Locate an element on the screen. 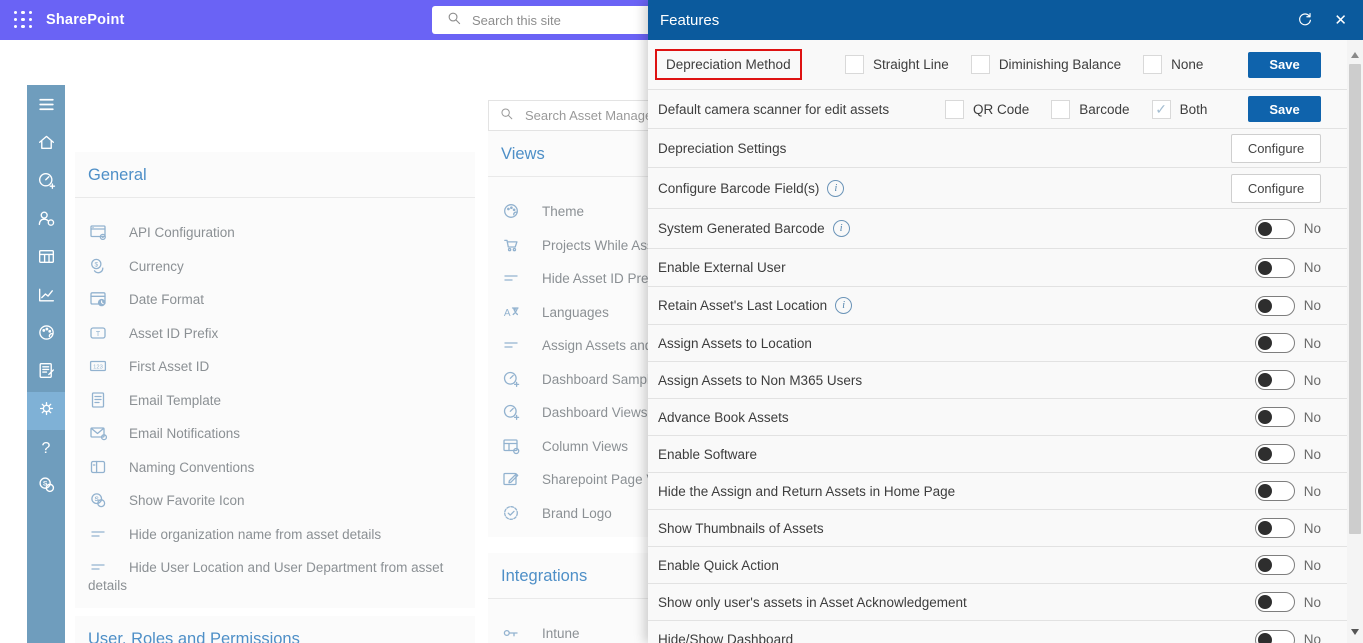  list-item-label: API Configuration is located at coordinates (182, 232).